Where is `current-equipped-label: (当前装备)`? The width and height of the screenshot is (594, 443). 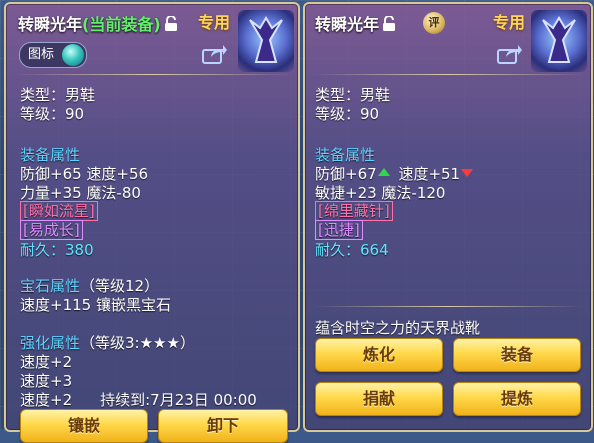
current-equipped-label: (当前装备) is located at coordinates (121, 24).